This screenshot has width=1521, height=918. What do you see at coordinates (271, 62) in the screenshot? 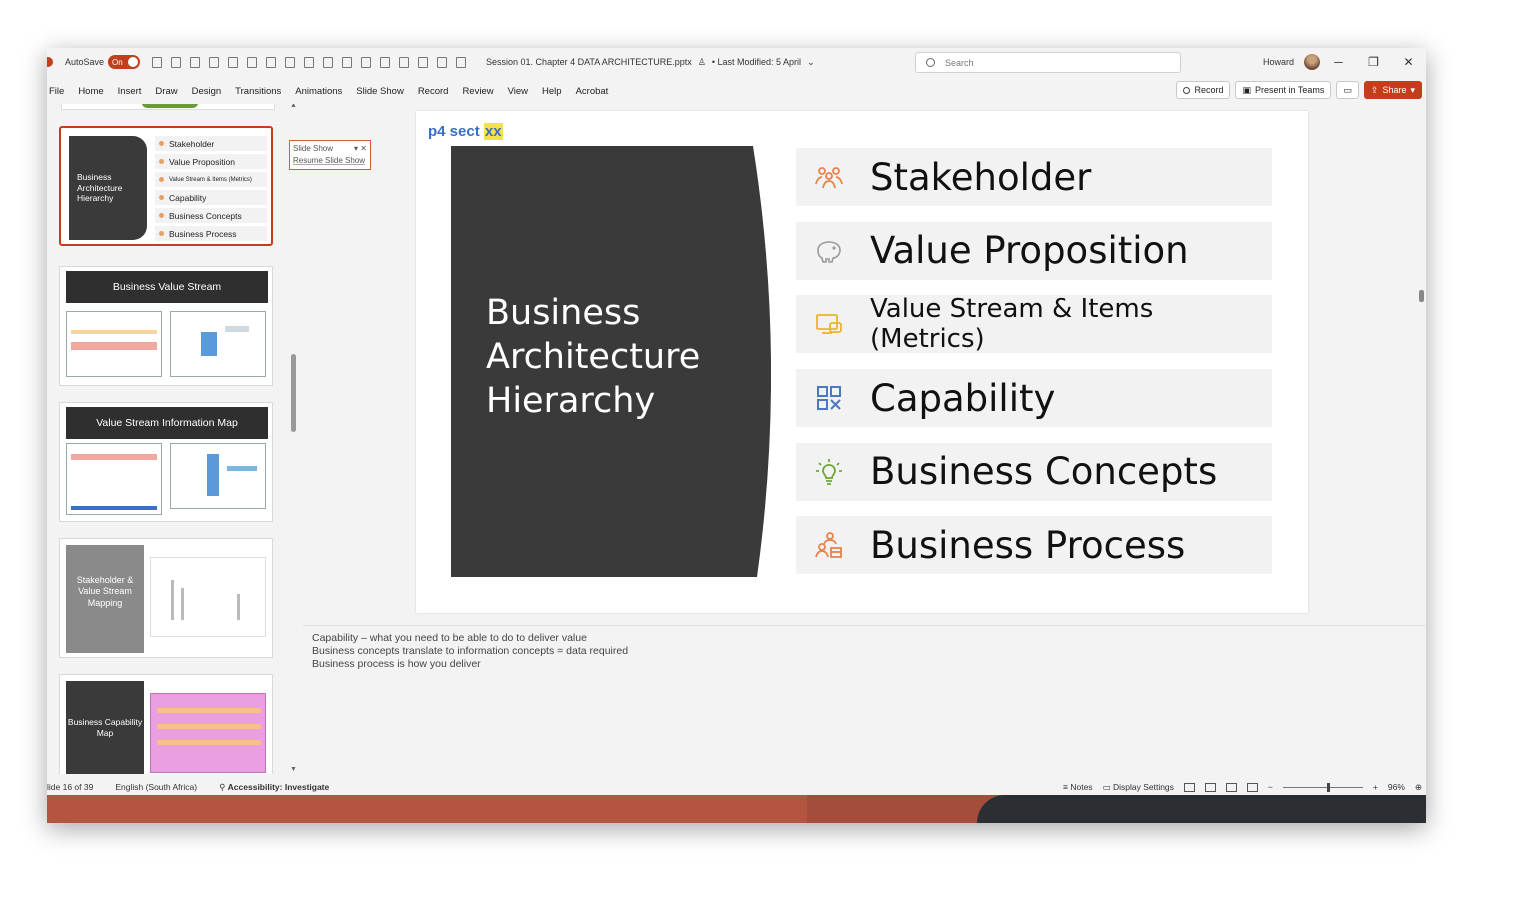
I see `star-icon` at bounding box center [271, 62].